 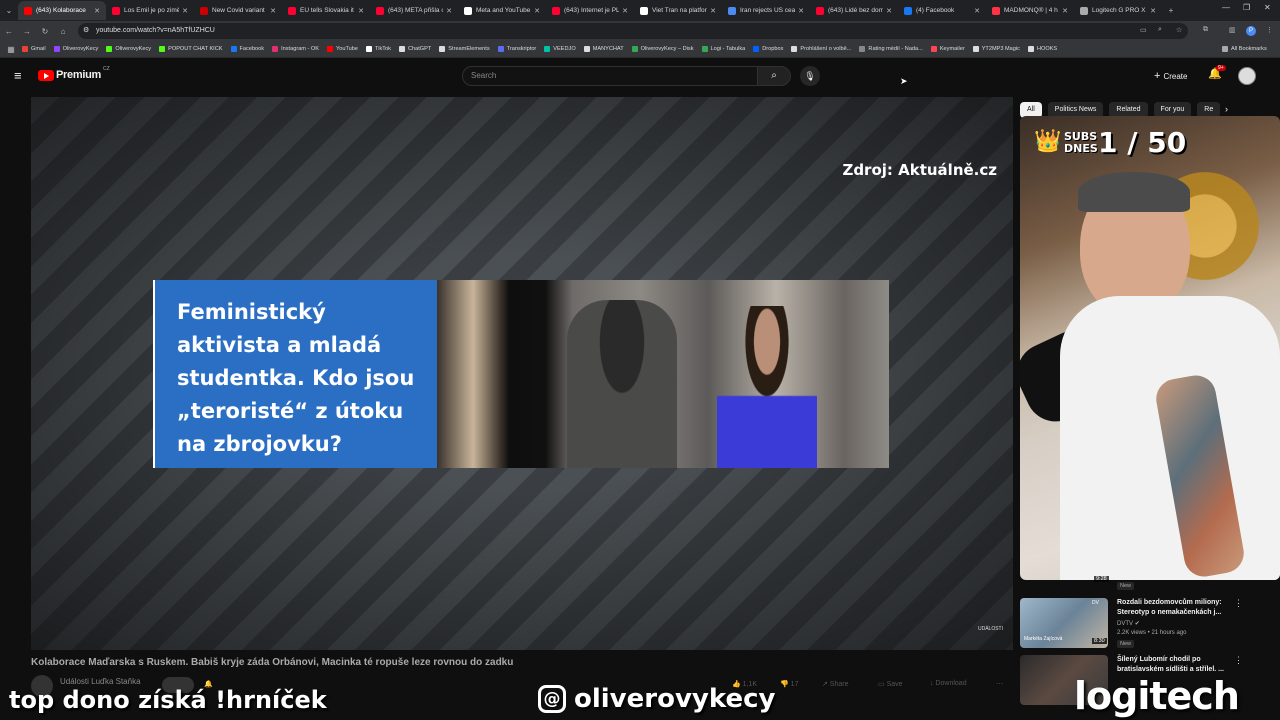 What do you see at coordinates (766, 10) in the screenshot?
I see `browser-tab: Iran rejects US cea ✕` at bounding box center [766, 10].